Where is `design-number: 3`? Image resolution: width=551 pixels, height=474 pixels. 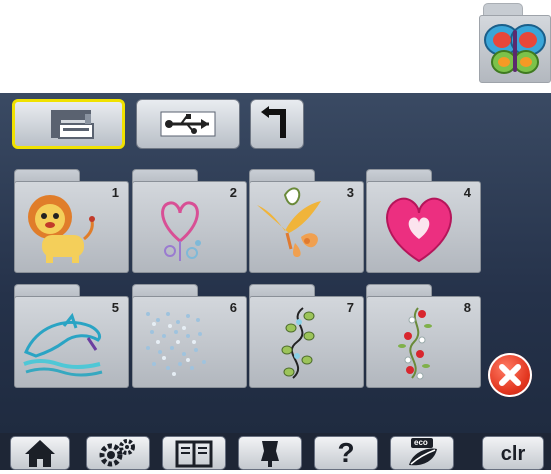 design-number: 3 is located at coordinates (350, 192).